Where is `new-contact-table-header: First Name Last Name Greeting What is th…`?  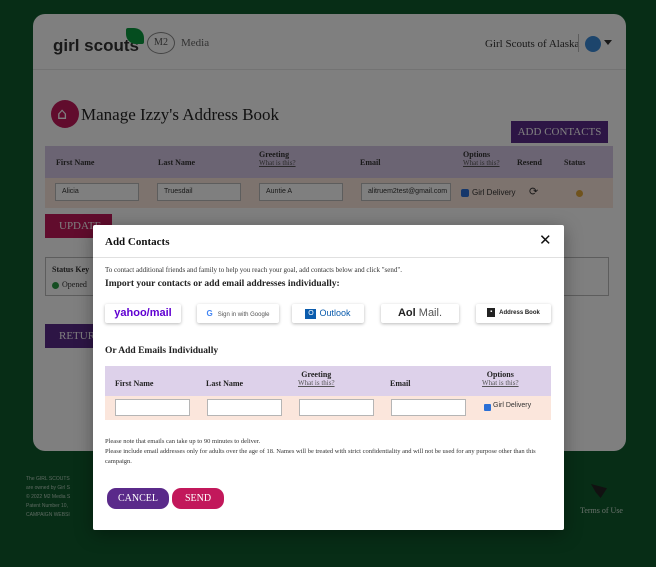 new-contact-table-header: First Name Last Name Greeting What is th… is located at coordinates (328, 381).